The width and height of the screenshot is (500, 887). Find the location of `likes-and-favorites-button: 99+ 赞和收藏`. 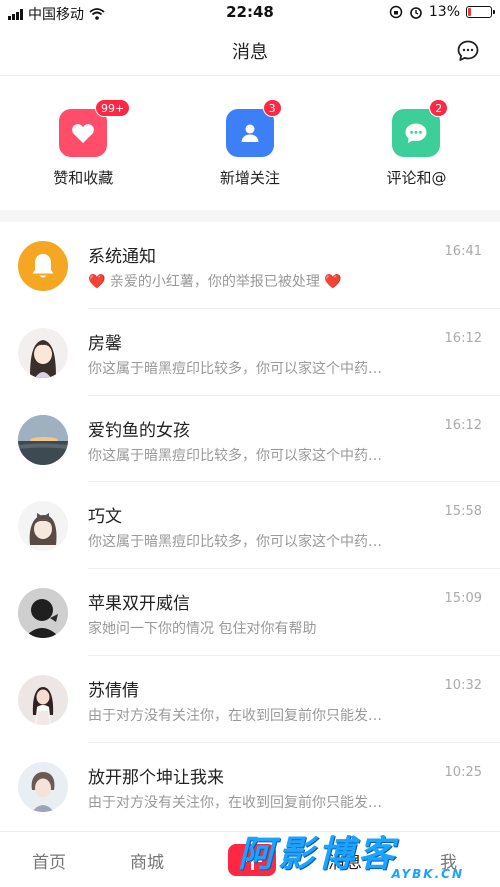

likes-and-favorites-button: 99+ 赞和收藏 is located at coordinates (83, 143).